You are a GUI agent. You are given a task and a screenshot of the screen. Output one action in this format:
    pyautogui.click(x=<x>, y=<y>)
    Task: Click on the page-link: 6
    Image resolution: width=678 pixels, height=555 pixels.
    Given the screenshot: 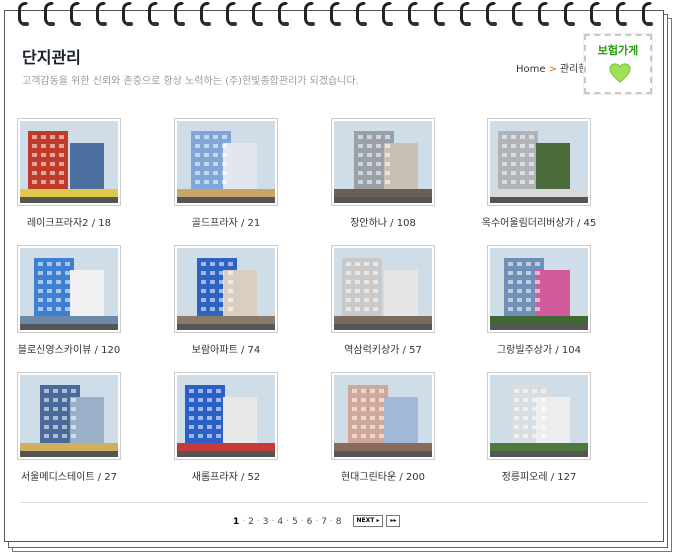 What is the action you would take?
    pyautogui.click(x=310, y=522)
    